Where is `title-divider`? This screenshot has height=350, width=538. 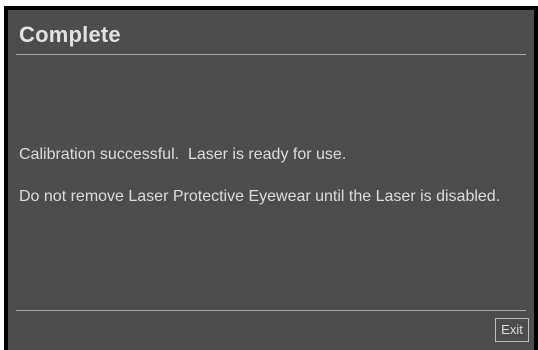
title-divider is located at coordinates (271, 54).